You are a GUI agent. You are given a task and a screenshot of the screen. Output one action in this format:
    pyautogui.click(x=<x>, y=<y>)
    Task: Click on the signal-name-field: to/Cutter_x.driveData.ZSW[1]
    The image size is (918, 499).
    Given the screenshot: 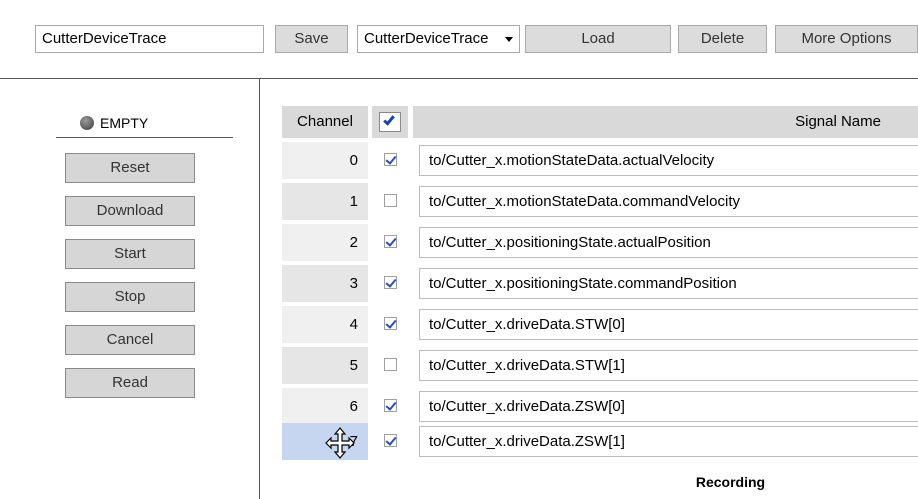 What is the action you would take?
    pyautogui.click(x=668, y=441)
    